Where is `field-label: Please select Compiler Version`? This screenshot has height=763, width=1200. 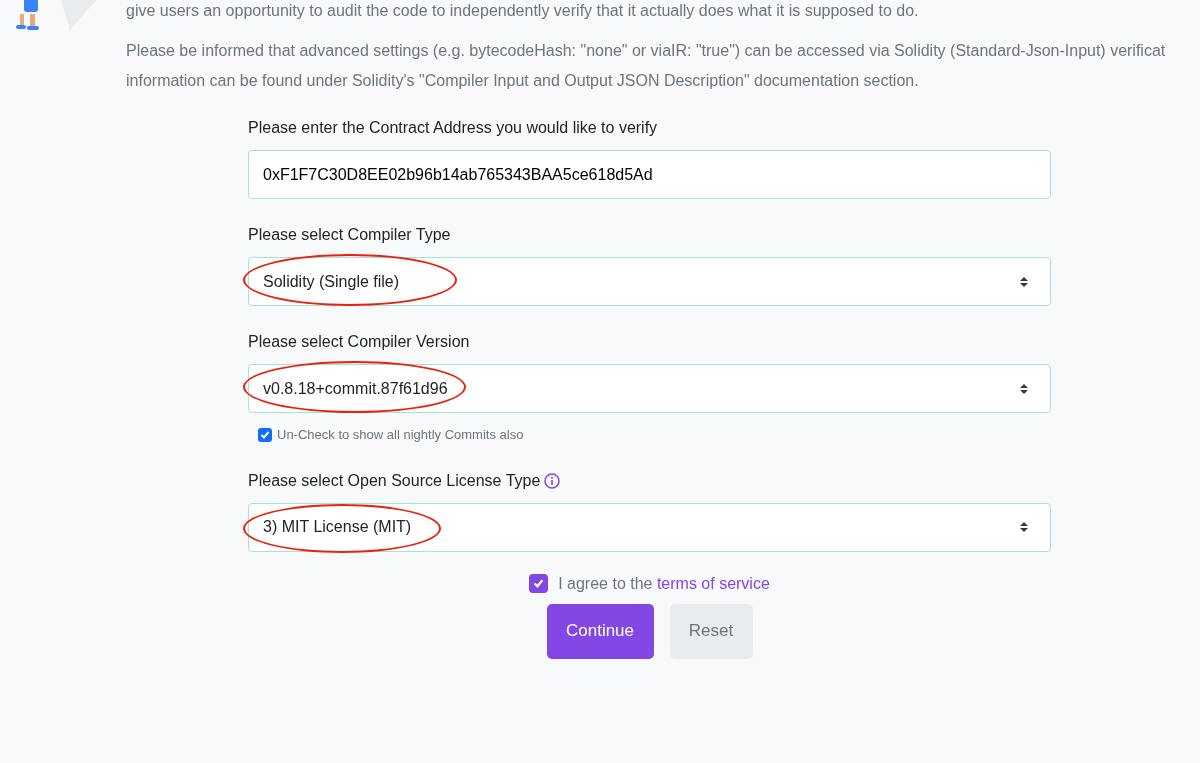
field-label: Please select Compiler Version is located at coordinates (359, 342).